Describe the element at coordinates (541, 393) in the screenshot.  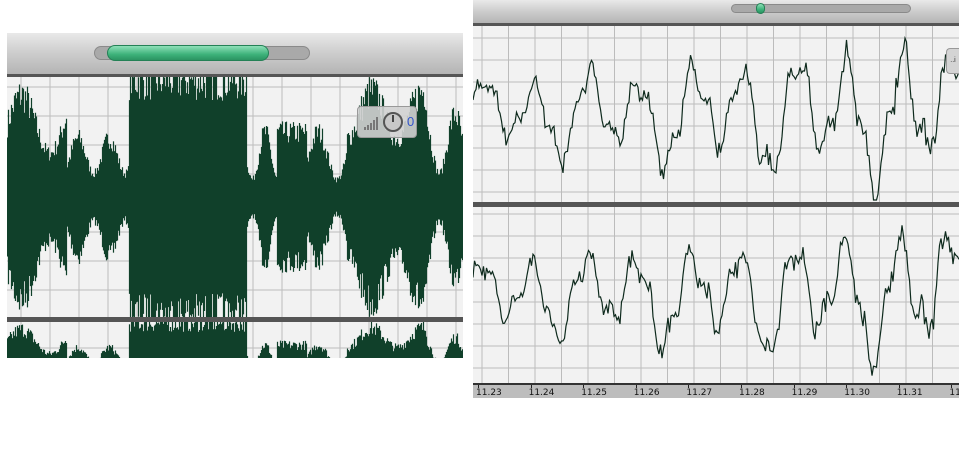
I see `time-tick-label: 11.24` at that location.